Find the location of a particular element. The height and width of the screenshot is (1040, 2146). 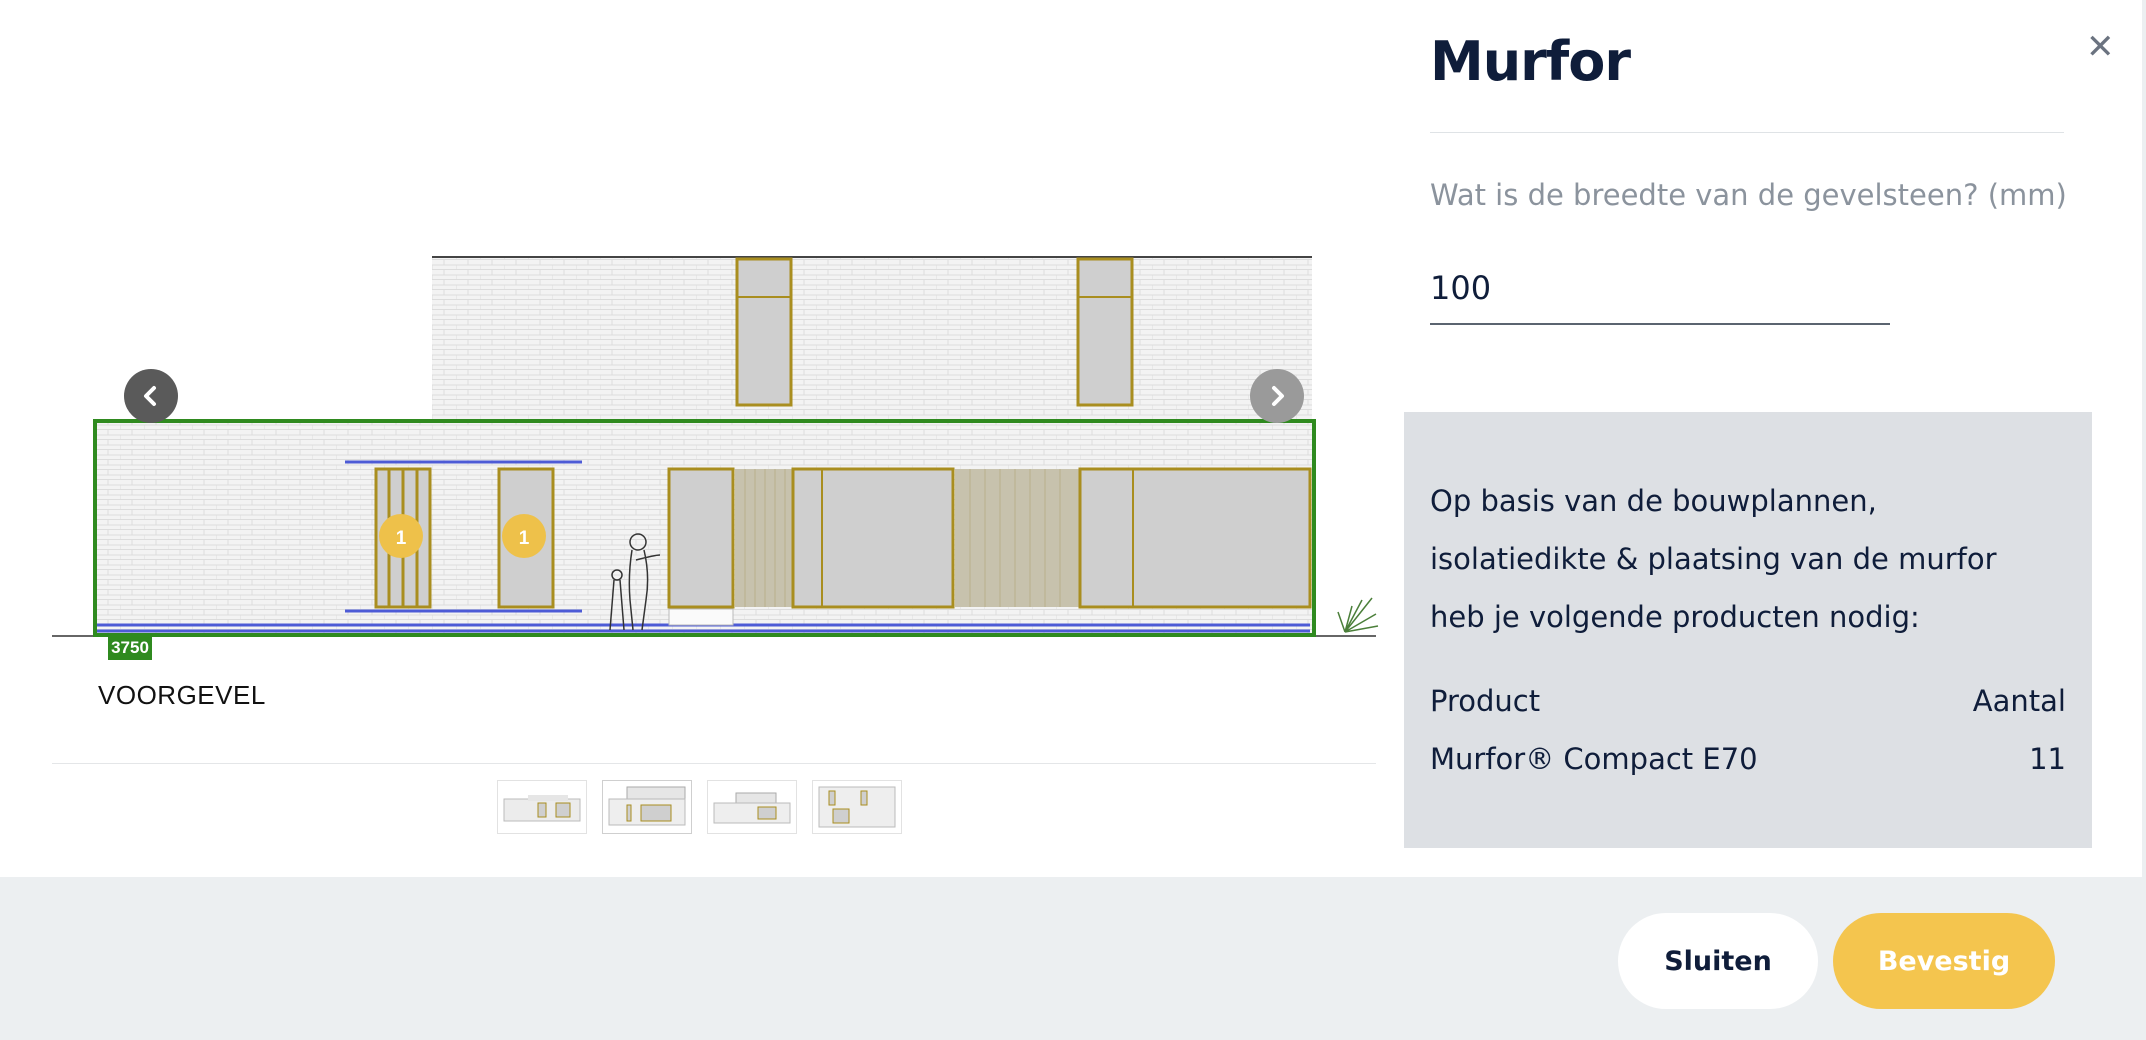

chevron-right-icon is located at coordinates (1278, 396).